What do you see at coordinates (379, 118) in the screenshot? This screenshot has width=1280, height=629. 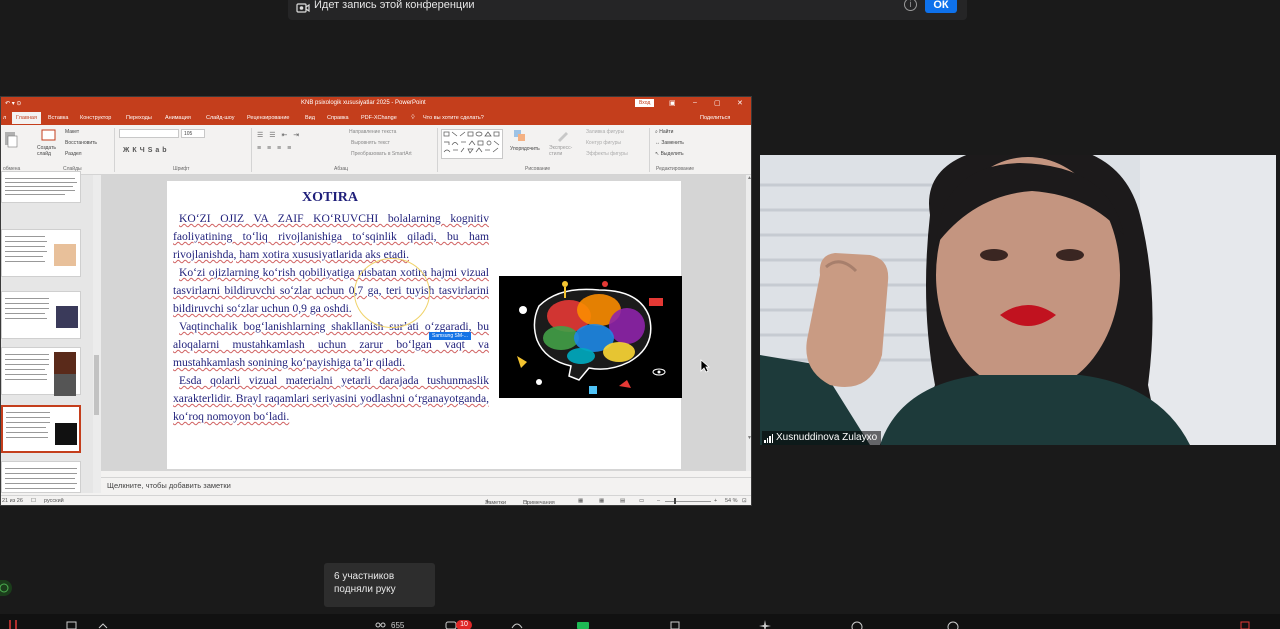 I see `tab-pdfxchange: PDF-XChange` at bounding box center [379, 118].